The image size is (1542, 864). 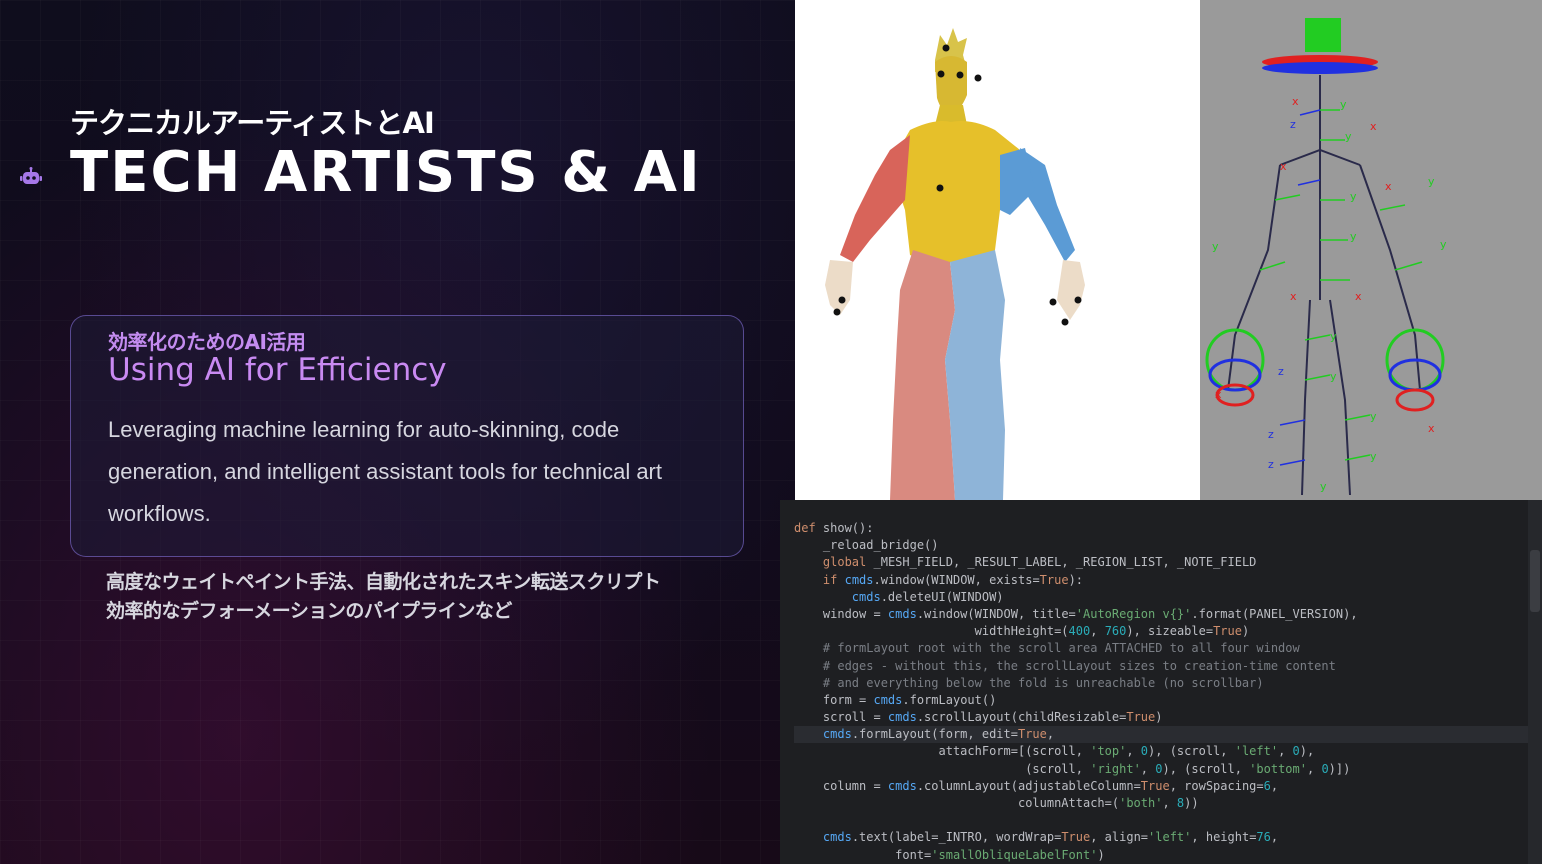 What do you see at coordinates (309, 611) in the screenshot?
I see `bottom-line-2: 効率的なデフォーメーションのパイプラインなど` at bounding box center [309, 611].